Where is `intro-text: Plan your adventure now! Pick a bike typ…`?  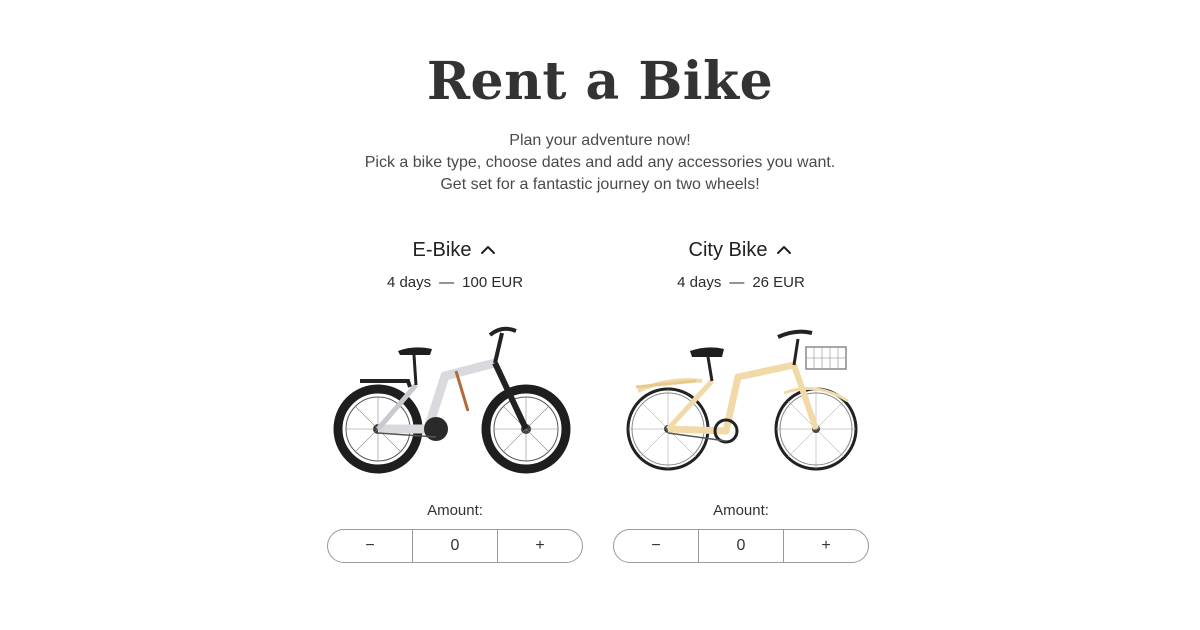
intro-text: Plan your adventure now! Pick a bike typ… is located at coordinates (600, 163).